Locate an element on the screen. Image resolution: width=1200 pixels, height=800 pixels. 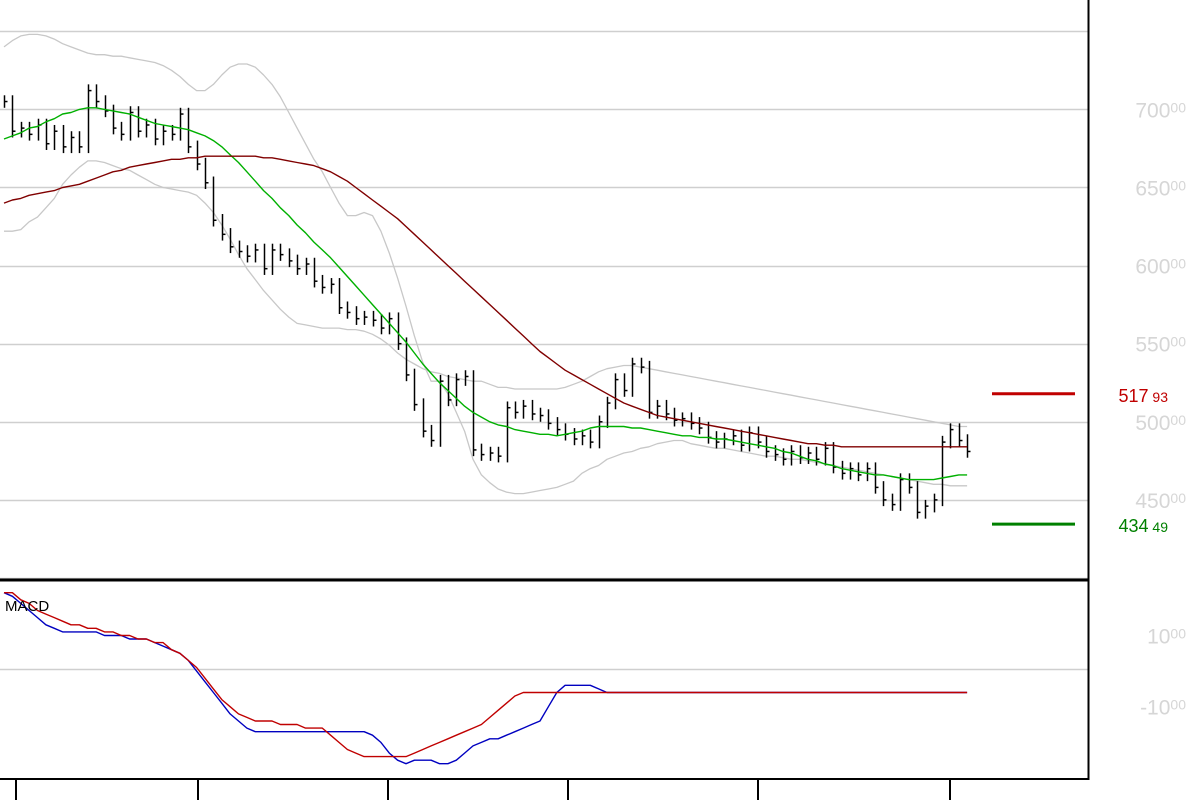
price-tick-label: 60000 is located at coordinates (1160, 267).